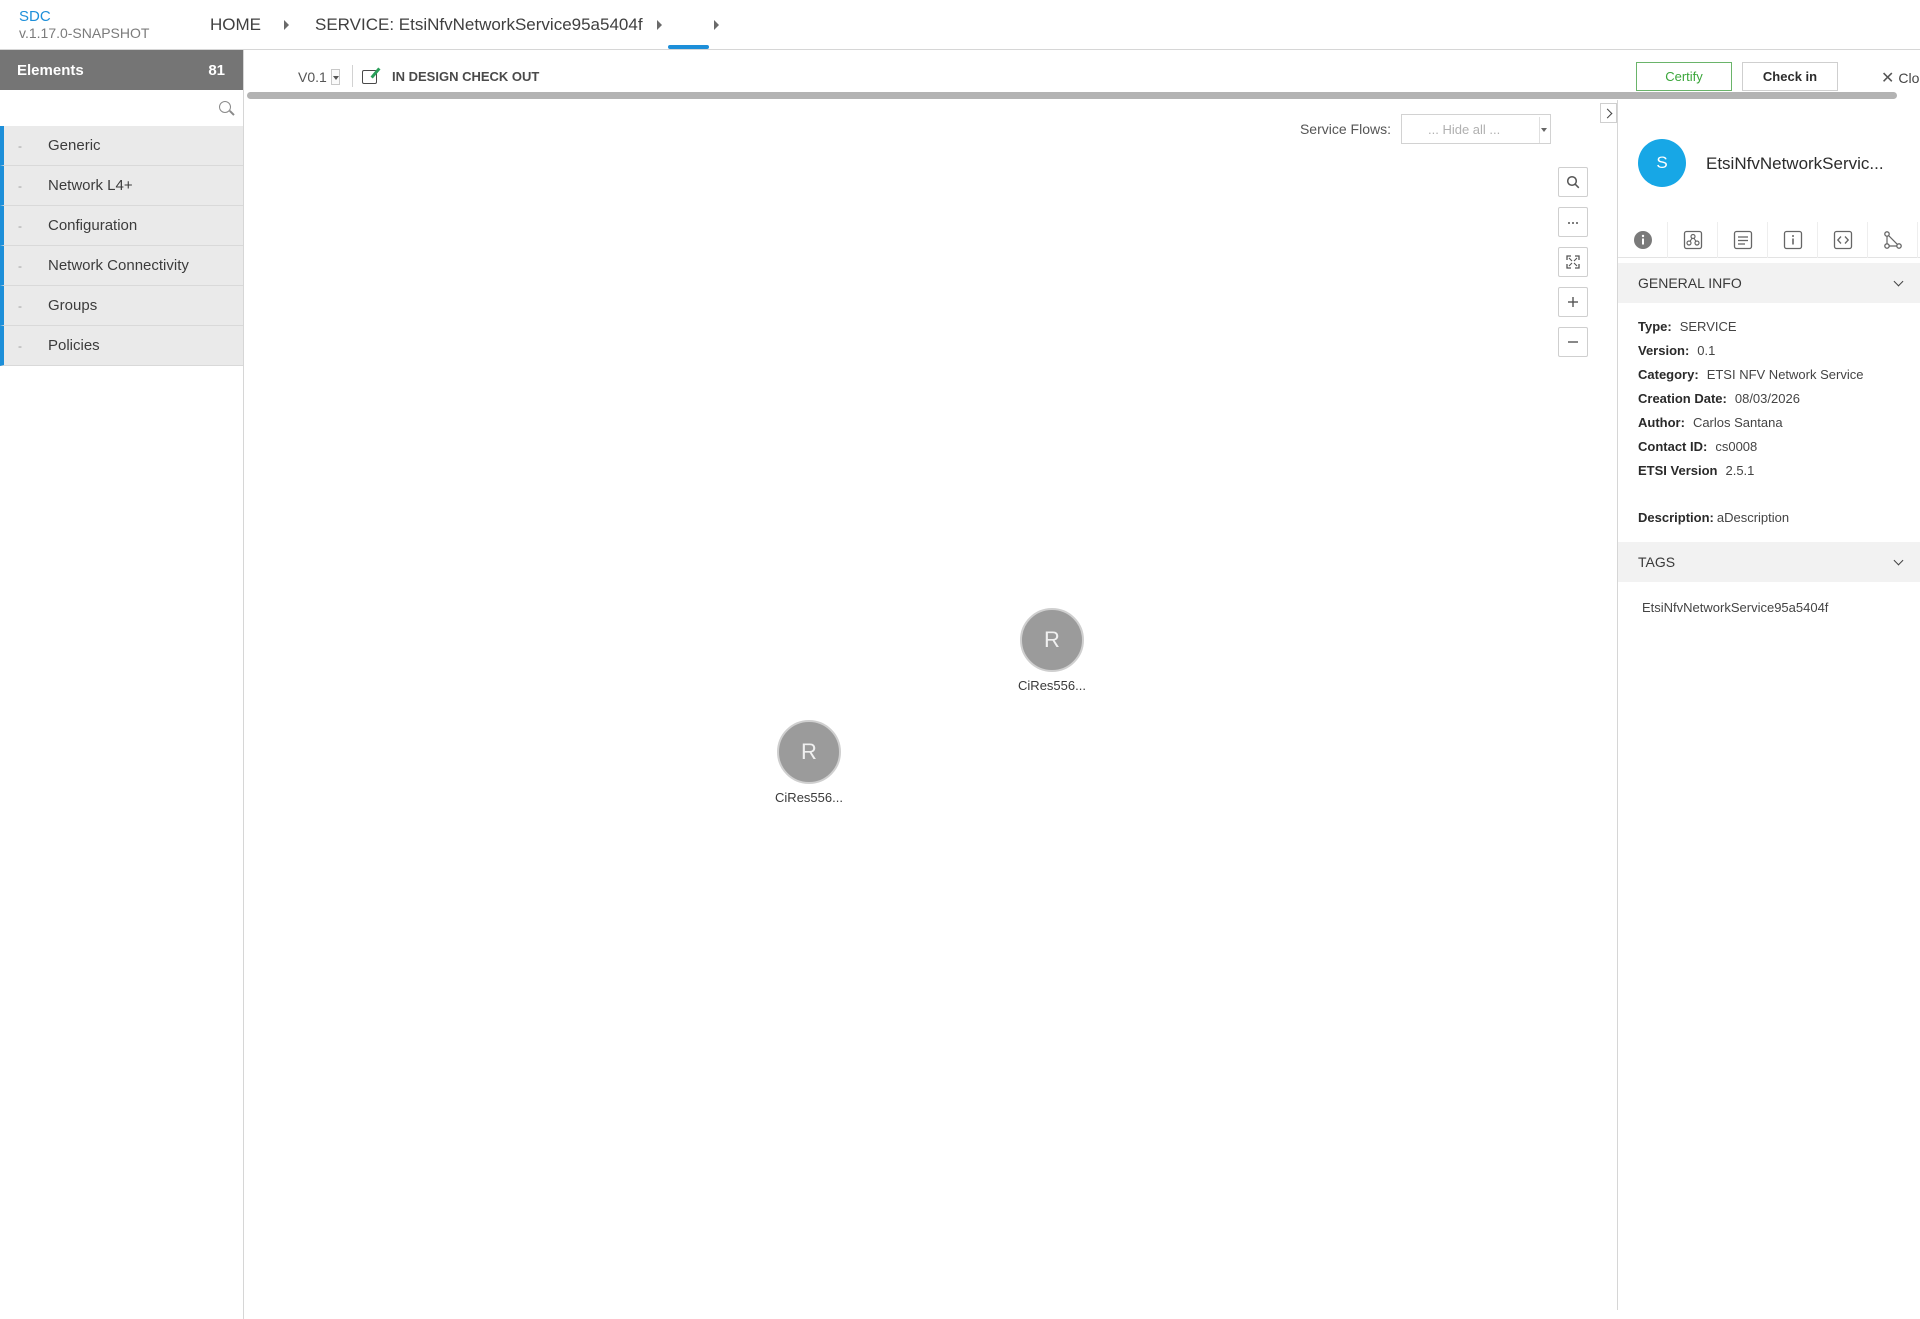 Image resolution: width=1920 pixels, height=1319 pixels. Describe the element at coordinates (1909, 78) in the screenshot. I see `close-label: Clo` at that location.